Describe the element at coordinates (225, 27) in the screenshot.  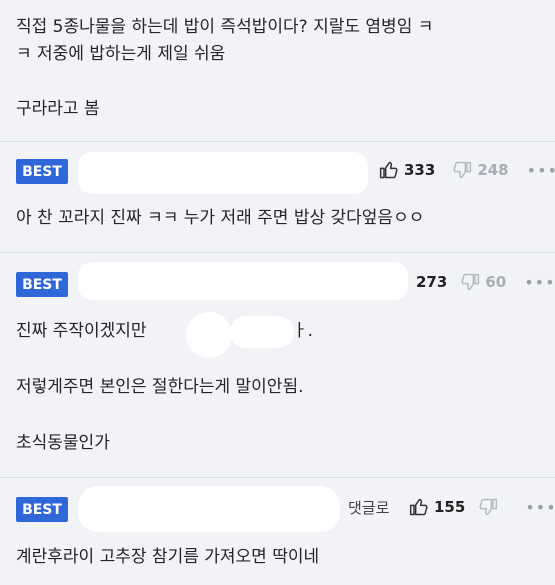
I see `post-text-line-1: 직접 5종나물을 하는데 밥이 즉석밥이다? 지랄도 염병임 ㅋ` at that location.